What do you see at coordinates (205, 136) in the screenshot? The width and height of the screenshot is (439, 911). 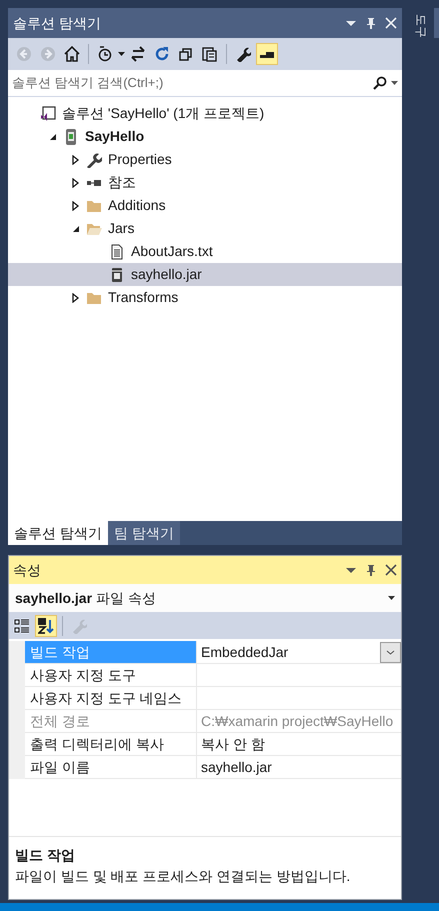 I see `tree-item: SayHello` at bounding box center [205, 136].